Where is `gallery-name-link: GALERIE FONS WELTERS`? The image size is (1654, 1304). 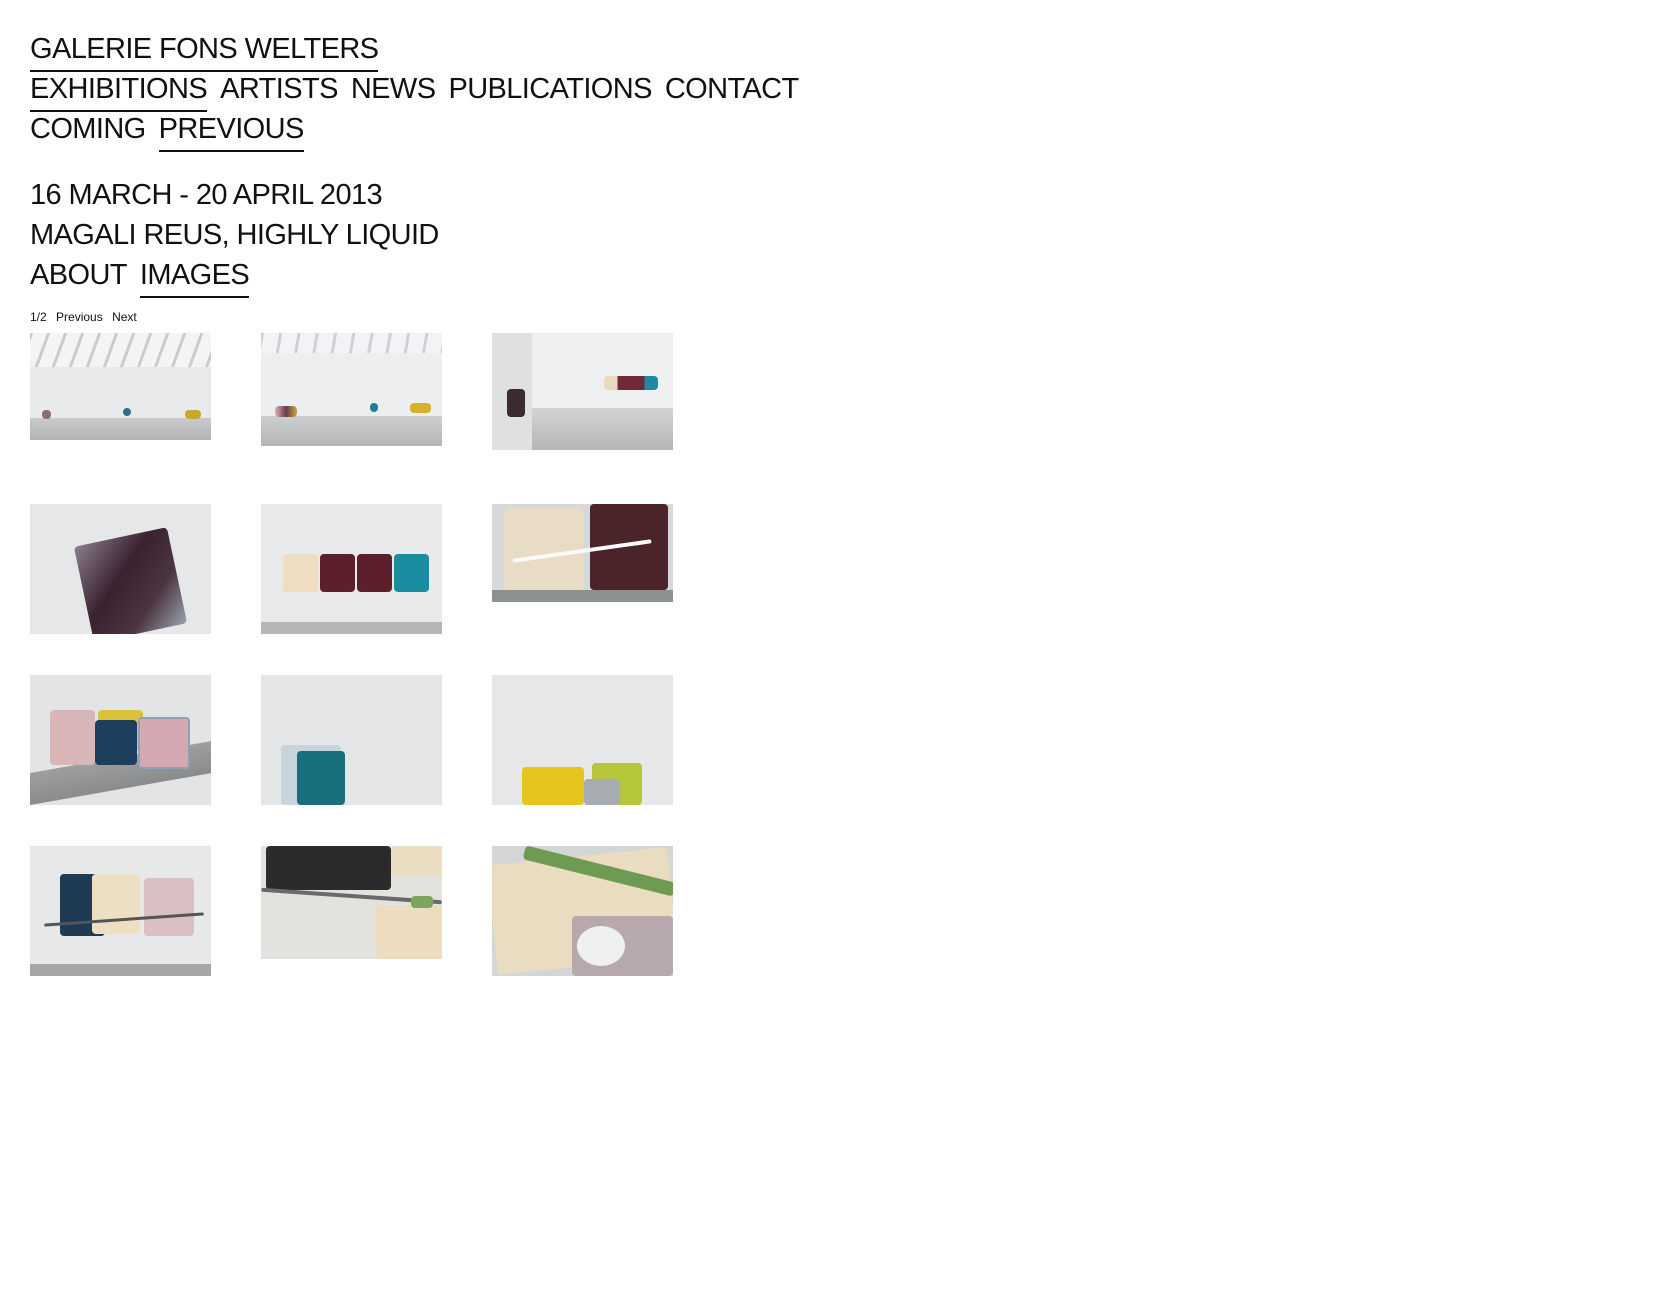
gallery-name-link: GALERIE FONS WELTERS is located at coordinates (204, 50).